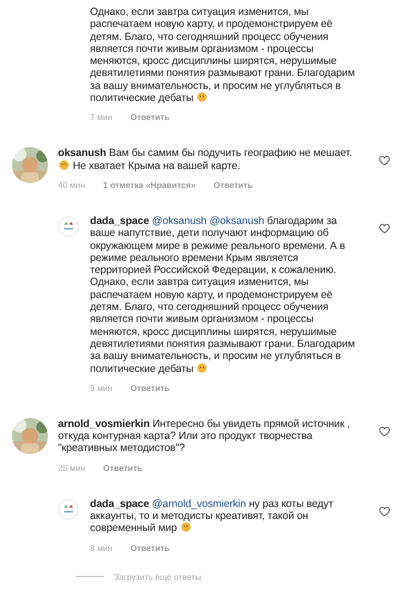 The width and height of the screenshot is (407, 600). What do you see at coordinates (212, 516) in the screenshot?
I see `comment-text: dada_space @arnold_vosmierkin ну раз коты ведут аккаунты, то и методисты креативят, такой он современный мир` at bounding box center [212, 516].